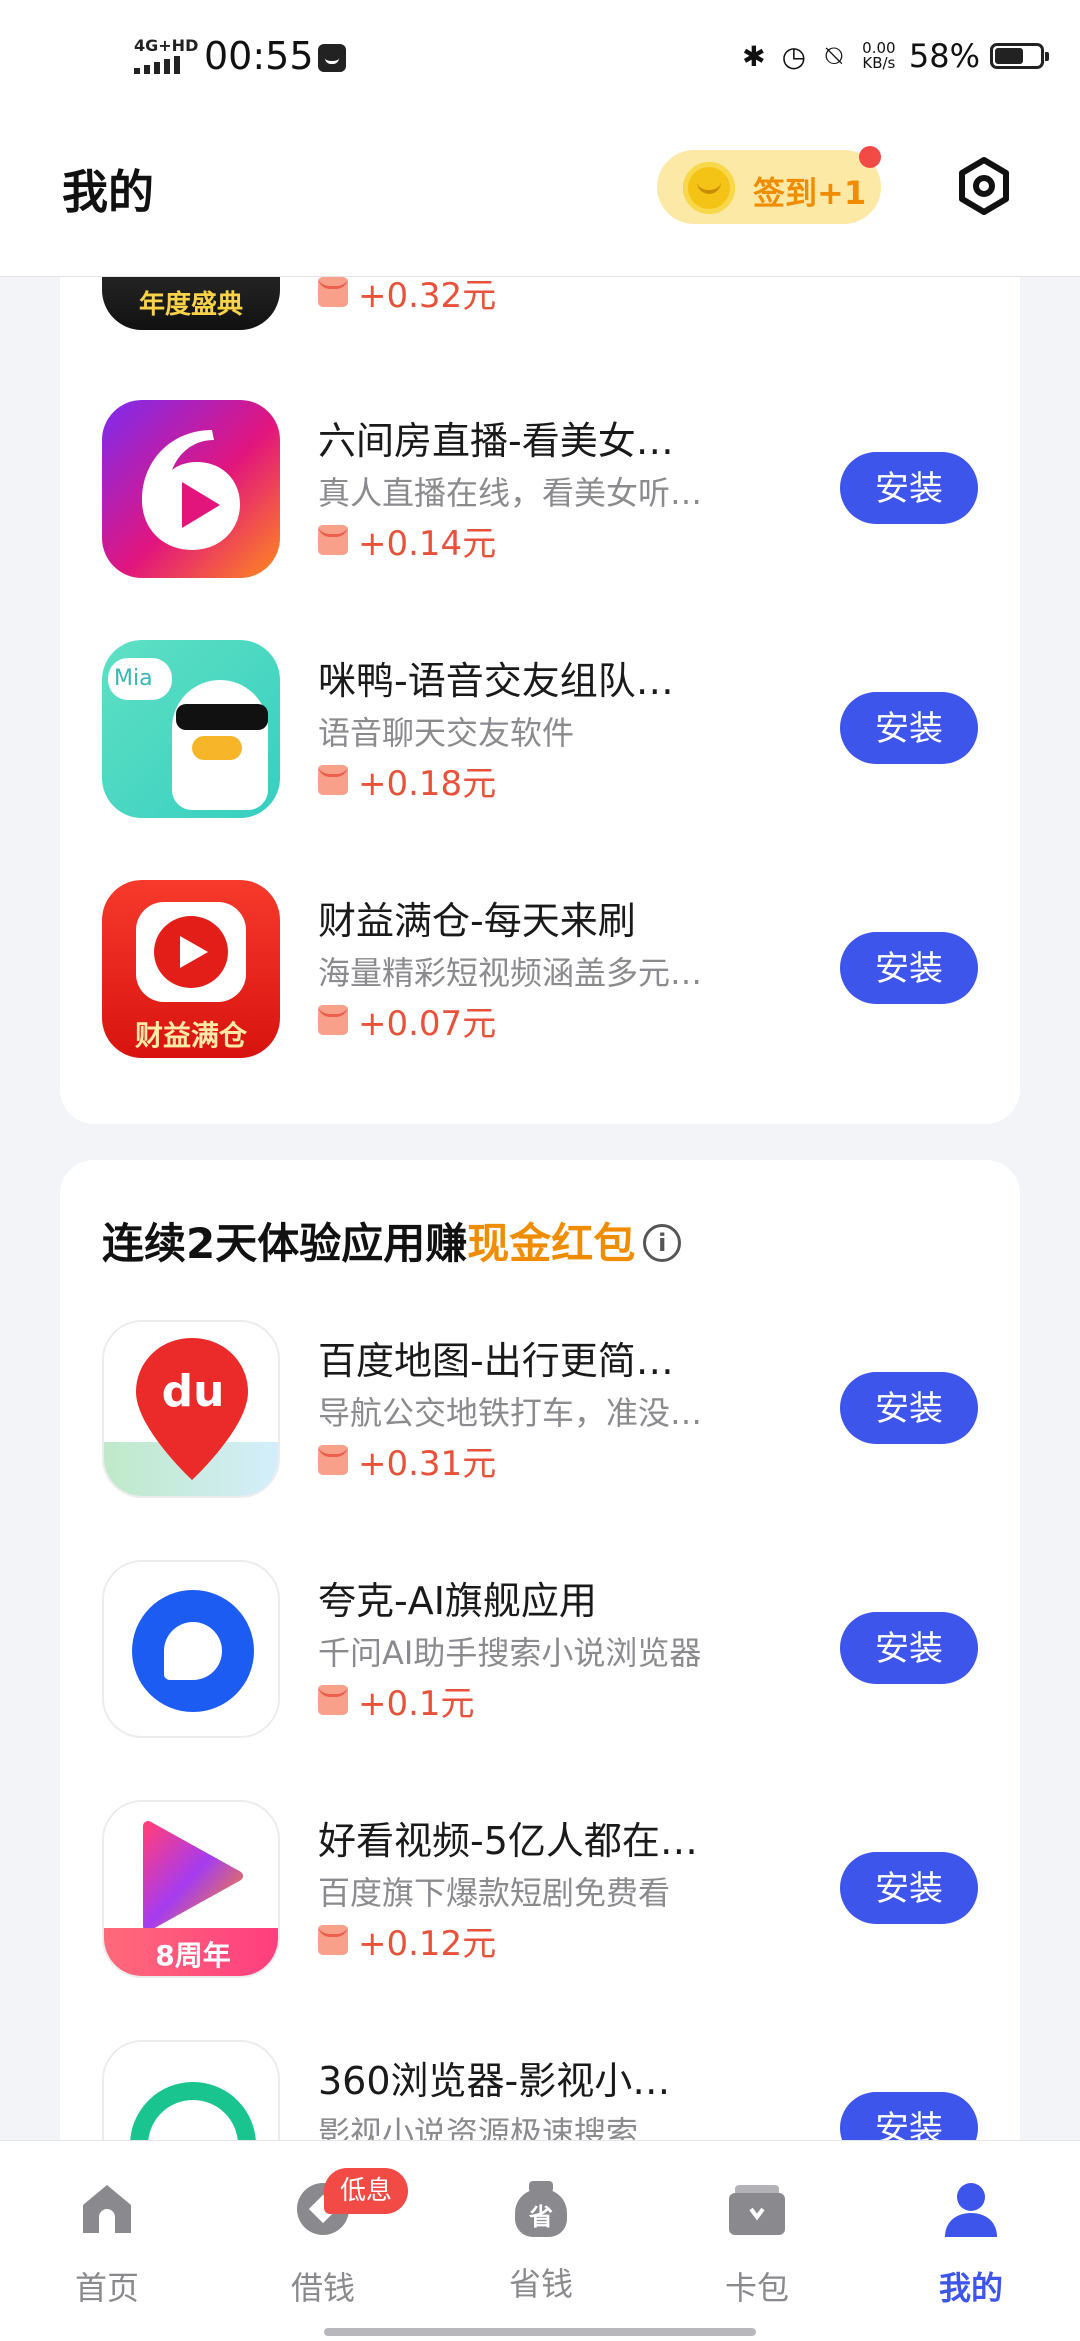  I want to click on du-text: du, so click(193, 1391).